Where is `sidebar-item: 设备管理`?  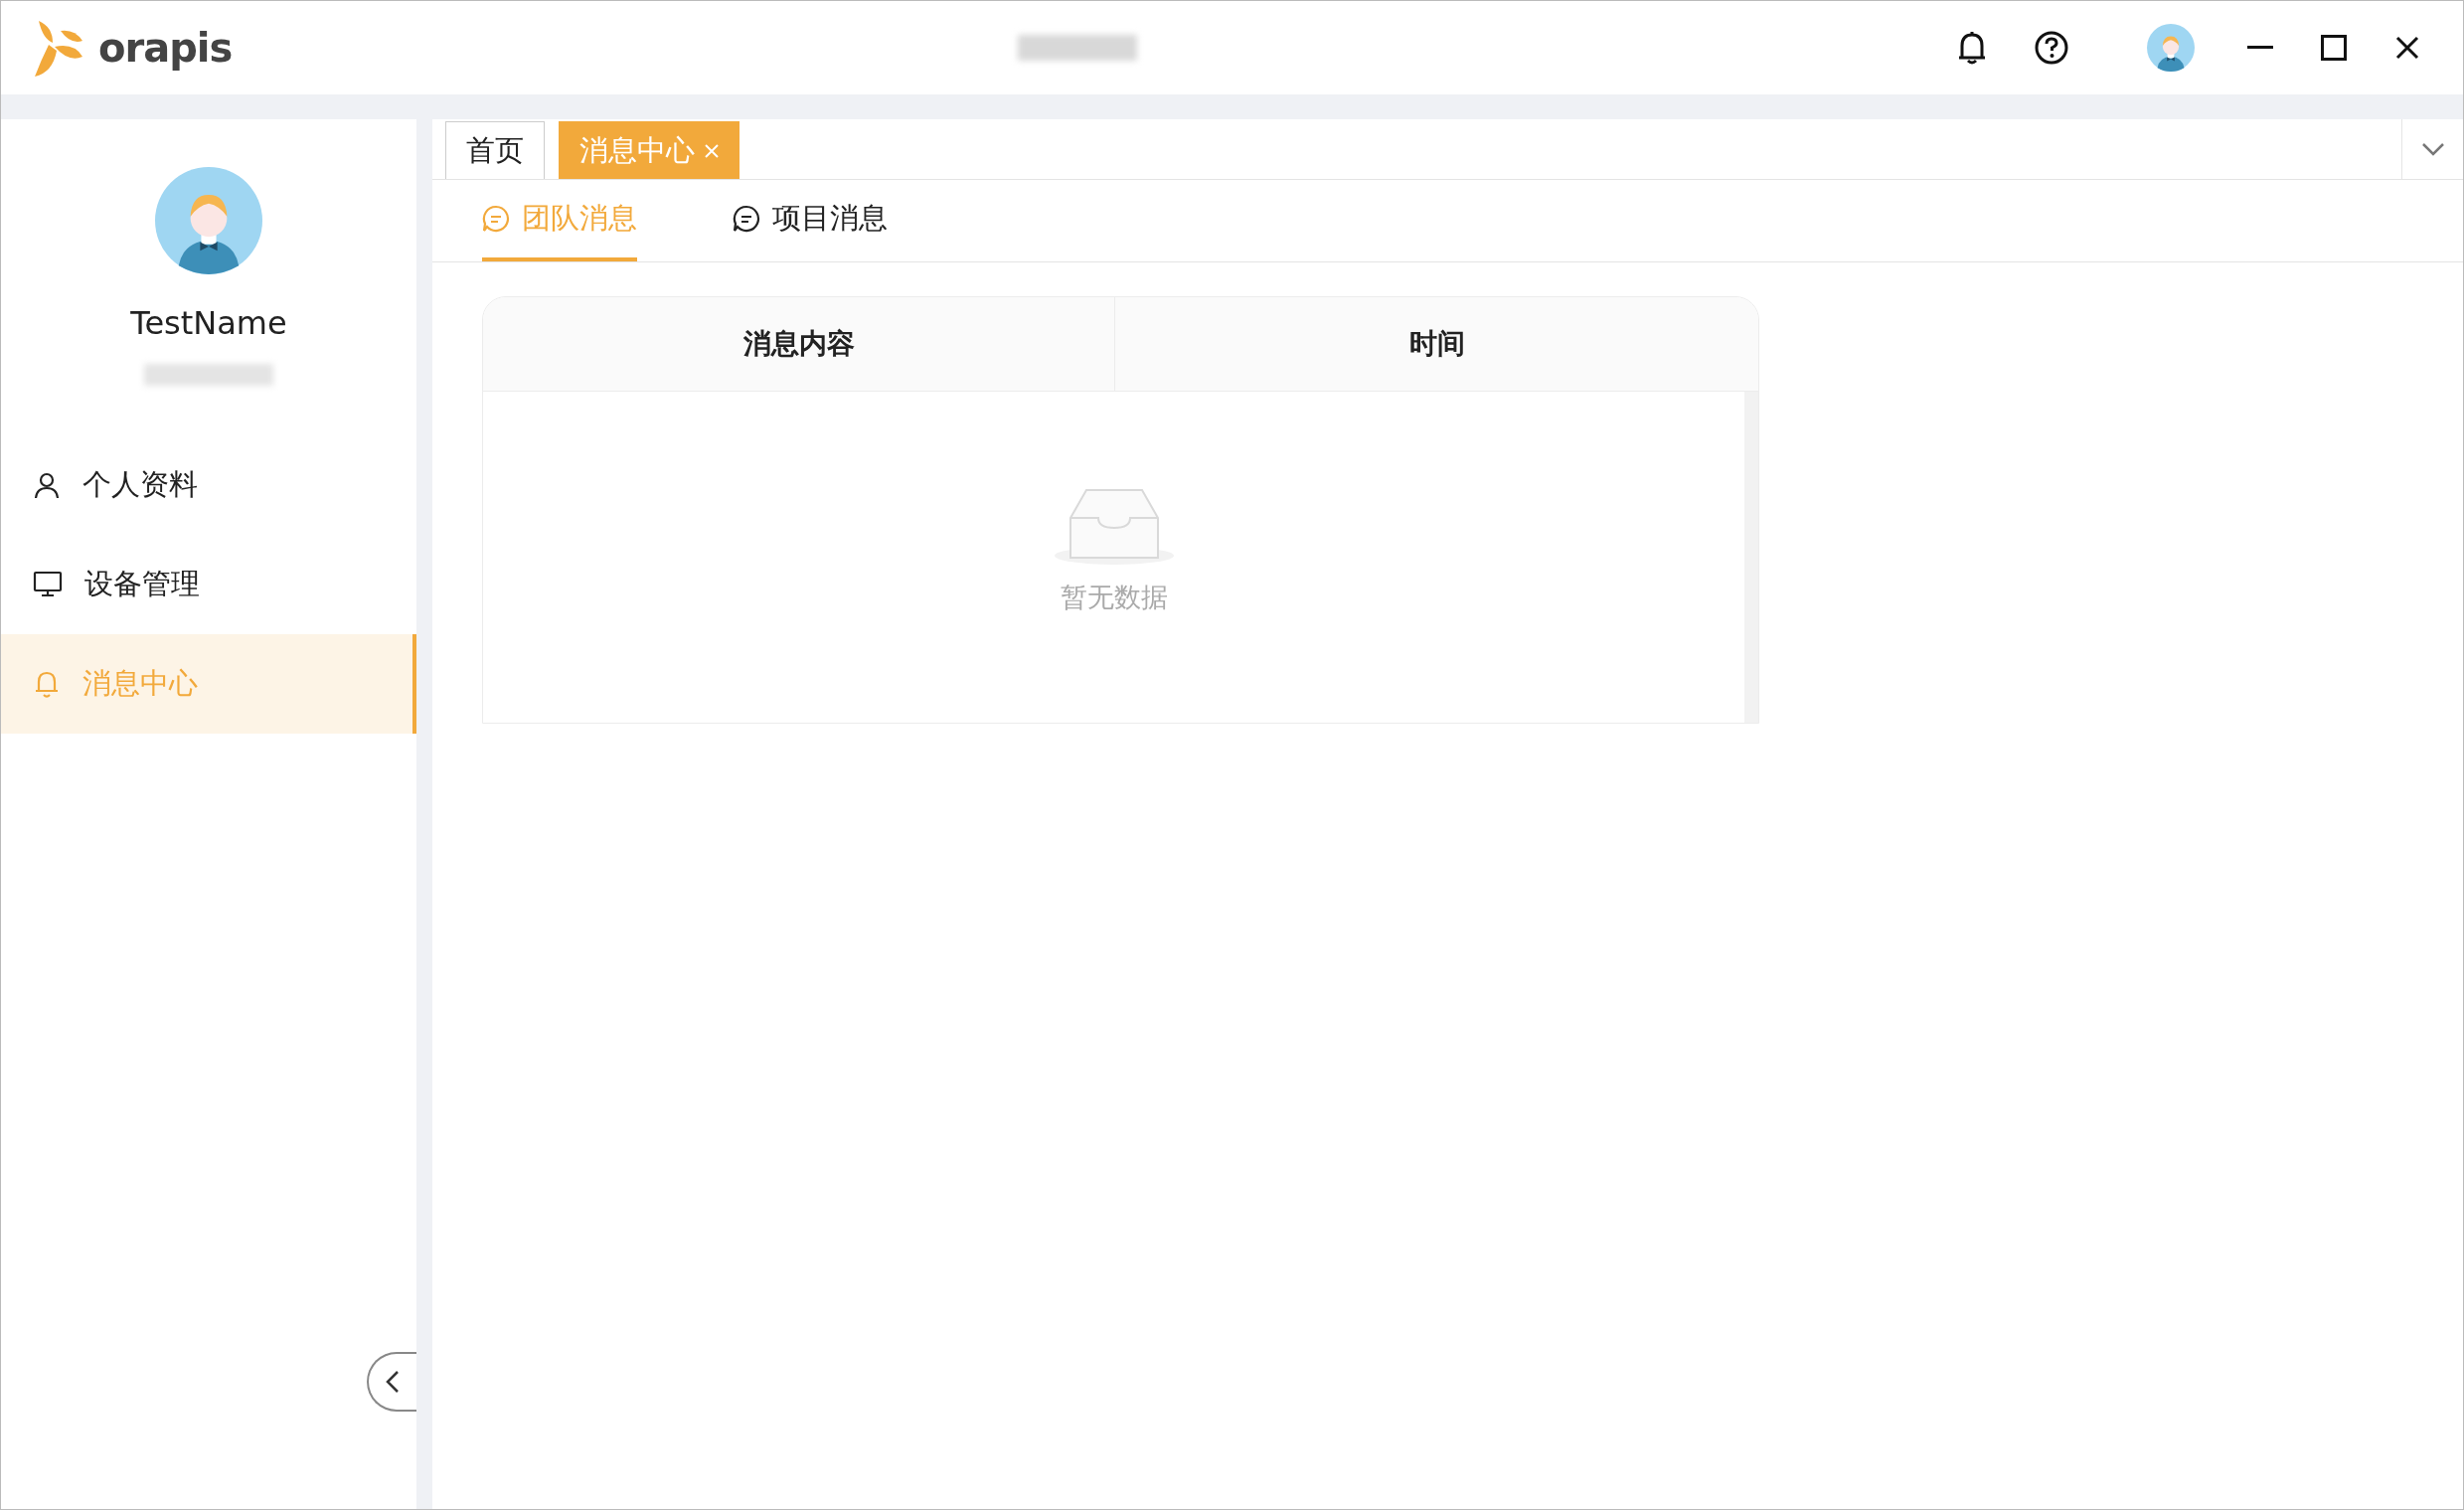
sidebar-item: 设备管理 is located at coordinates (209, 584).